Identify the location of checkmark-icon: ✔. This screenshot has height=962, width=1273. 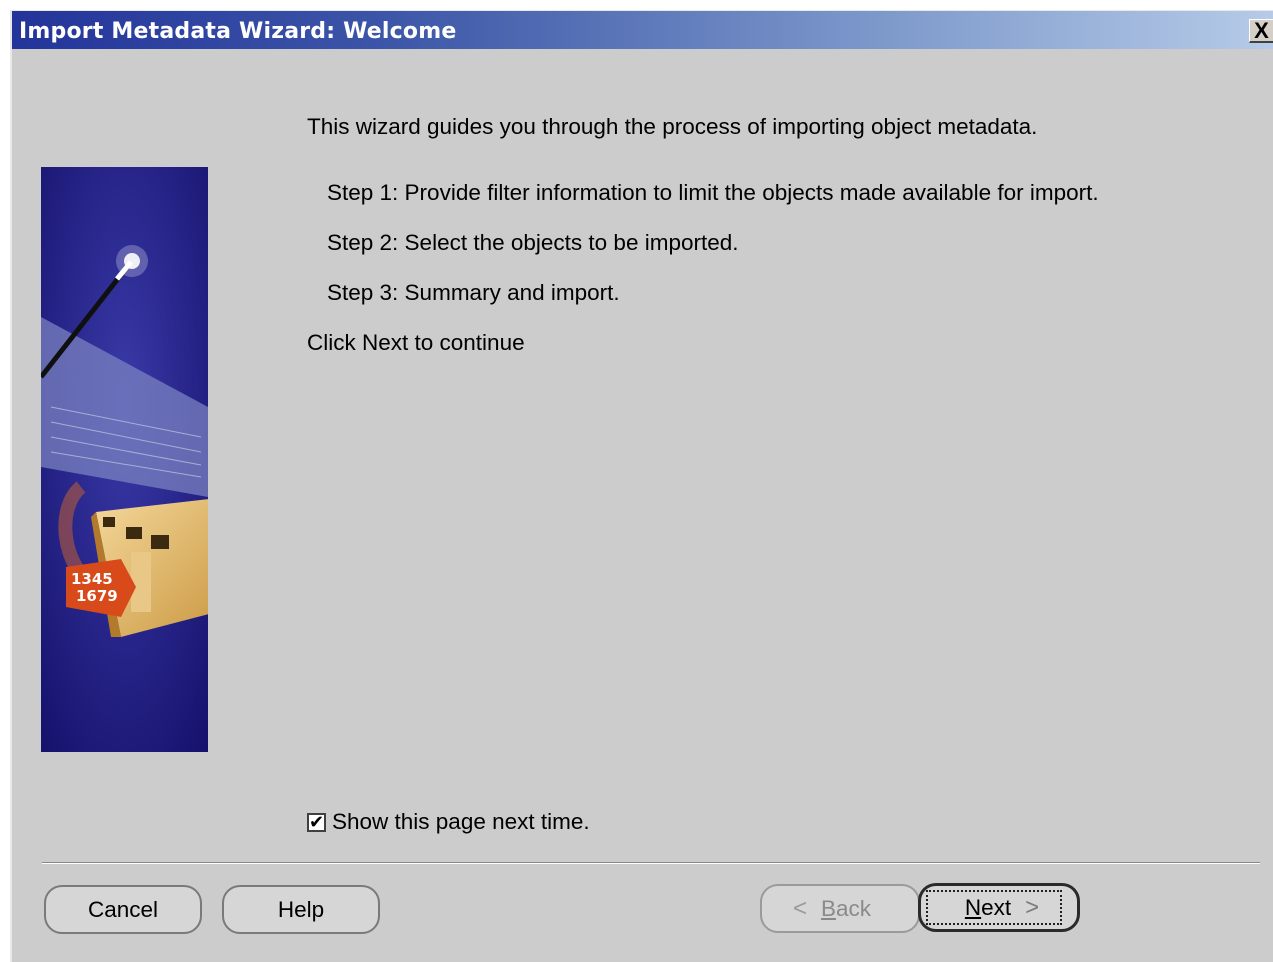
(316, 822).